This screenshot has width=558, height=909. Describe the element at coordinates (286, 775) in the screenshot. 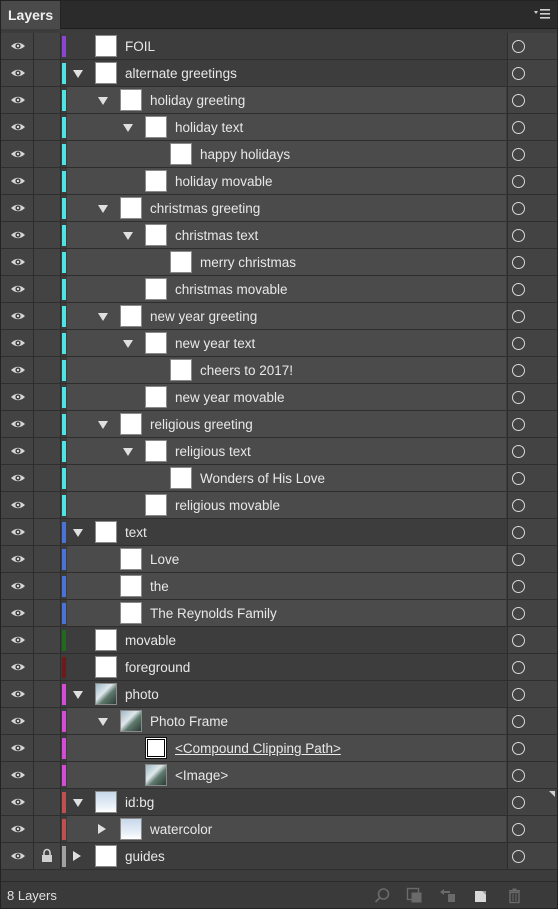

I see `layer-name-cell: <Image>` at that location.